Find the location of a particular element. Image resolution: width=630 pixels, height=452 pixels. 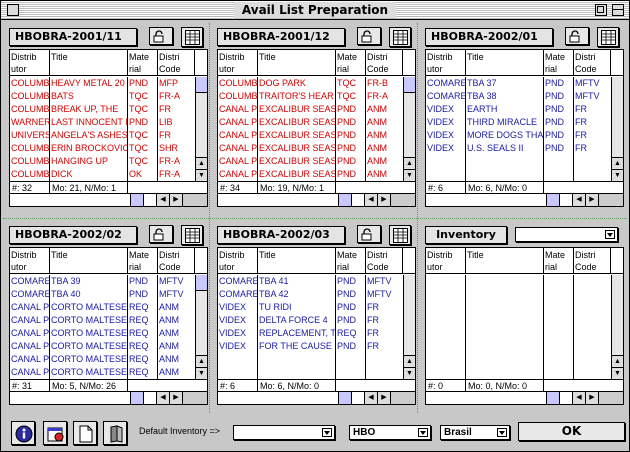

table-row: VIDEX TU RIDI PND FR is located at coordinates (316, 307).